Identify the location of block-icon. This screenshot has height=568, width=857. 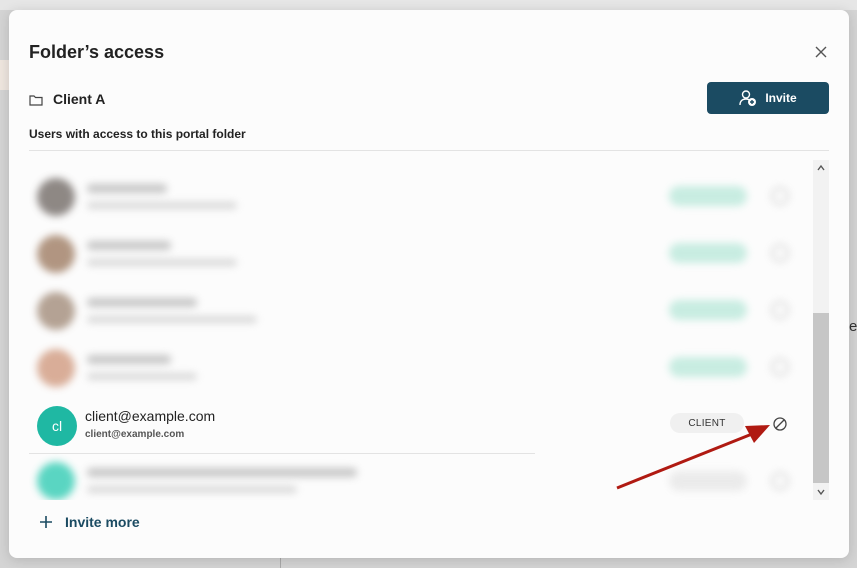
(780, 424).